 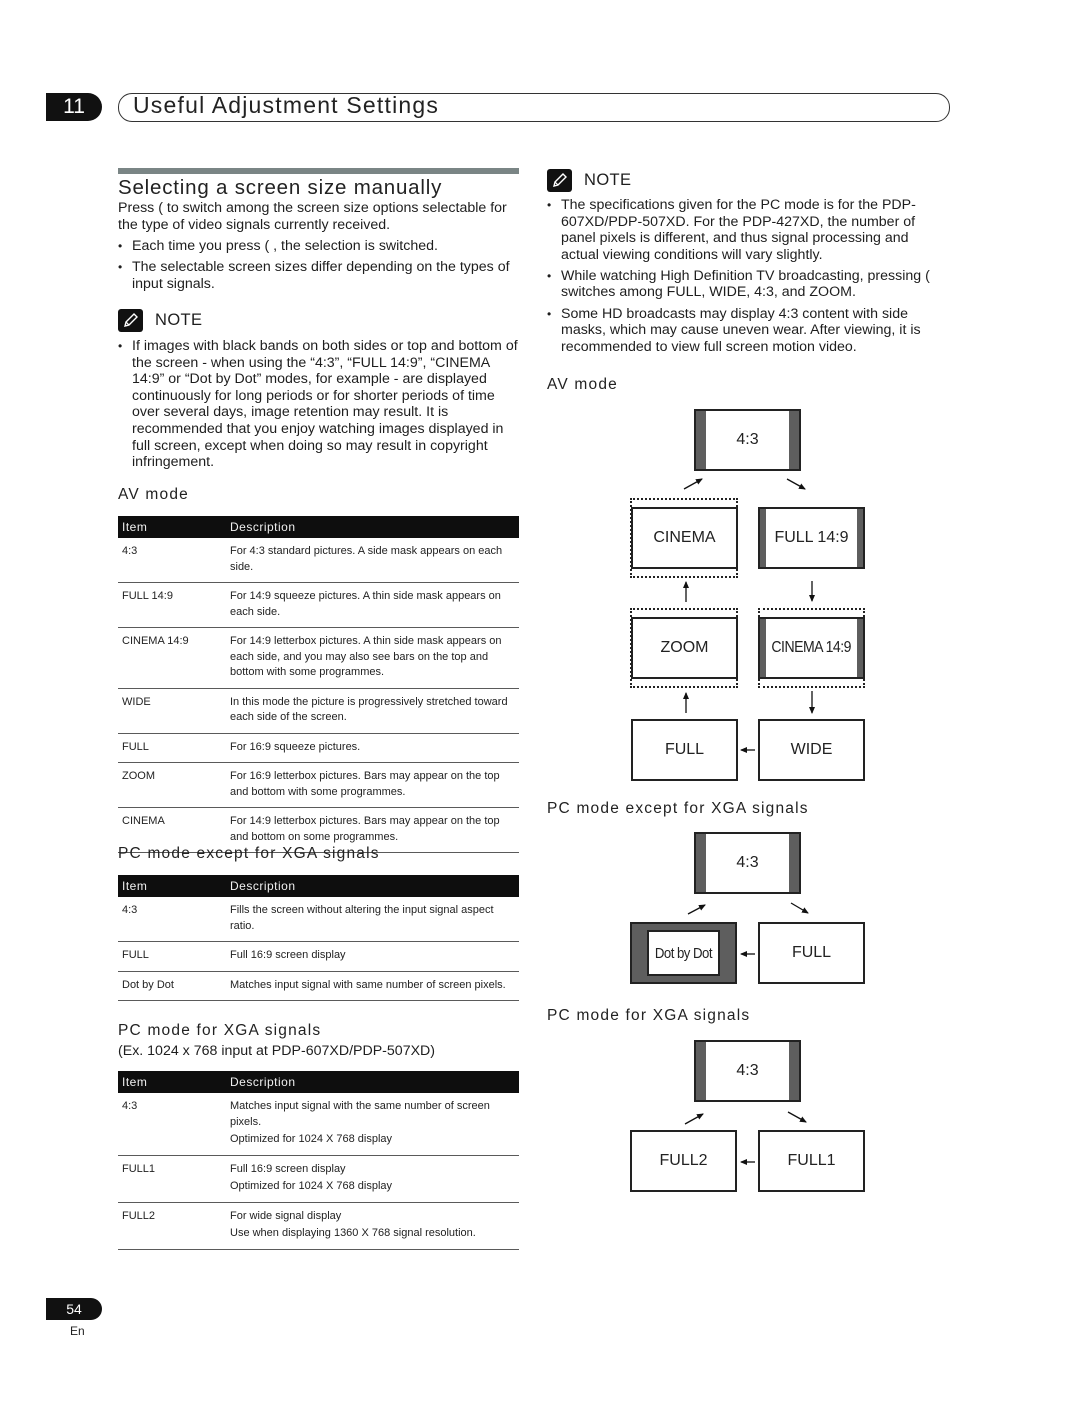 I want to click on mode-screen-full1: FULL1, so click(x=811, y=1161).